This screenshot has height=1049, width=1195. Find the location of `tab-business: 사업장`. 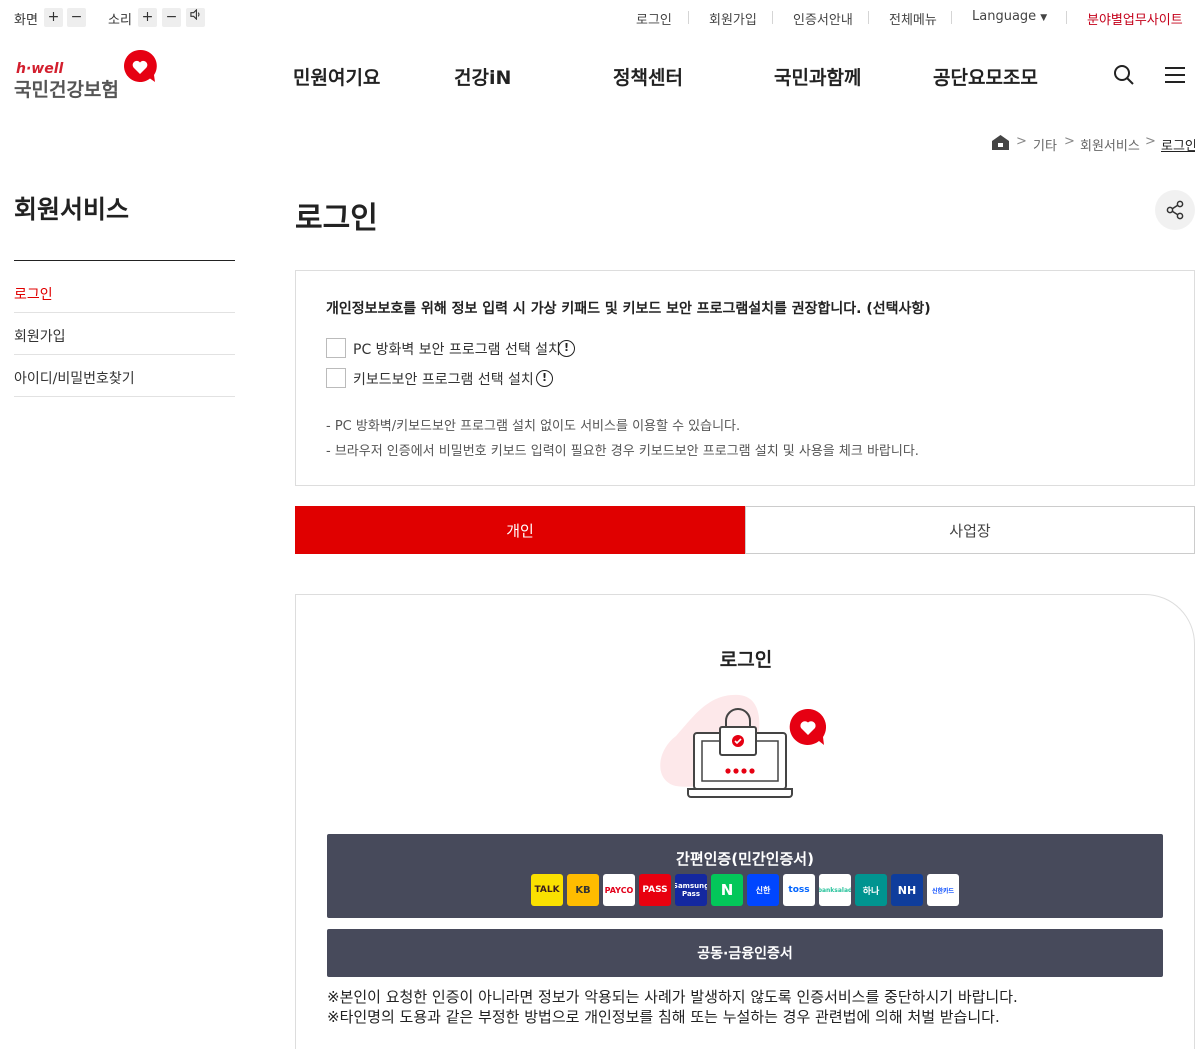

tab-business: 사업장 is located at coordinates (970, 530).